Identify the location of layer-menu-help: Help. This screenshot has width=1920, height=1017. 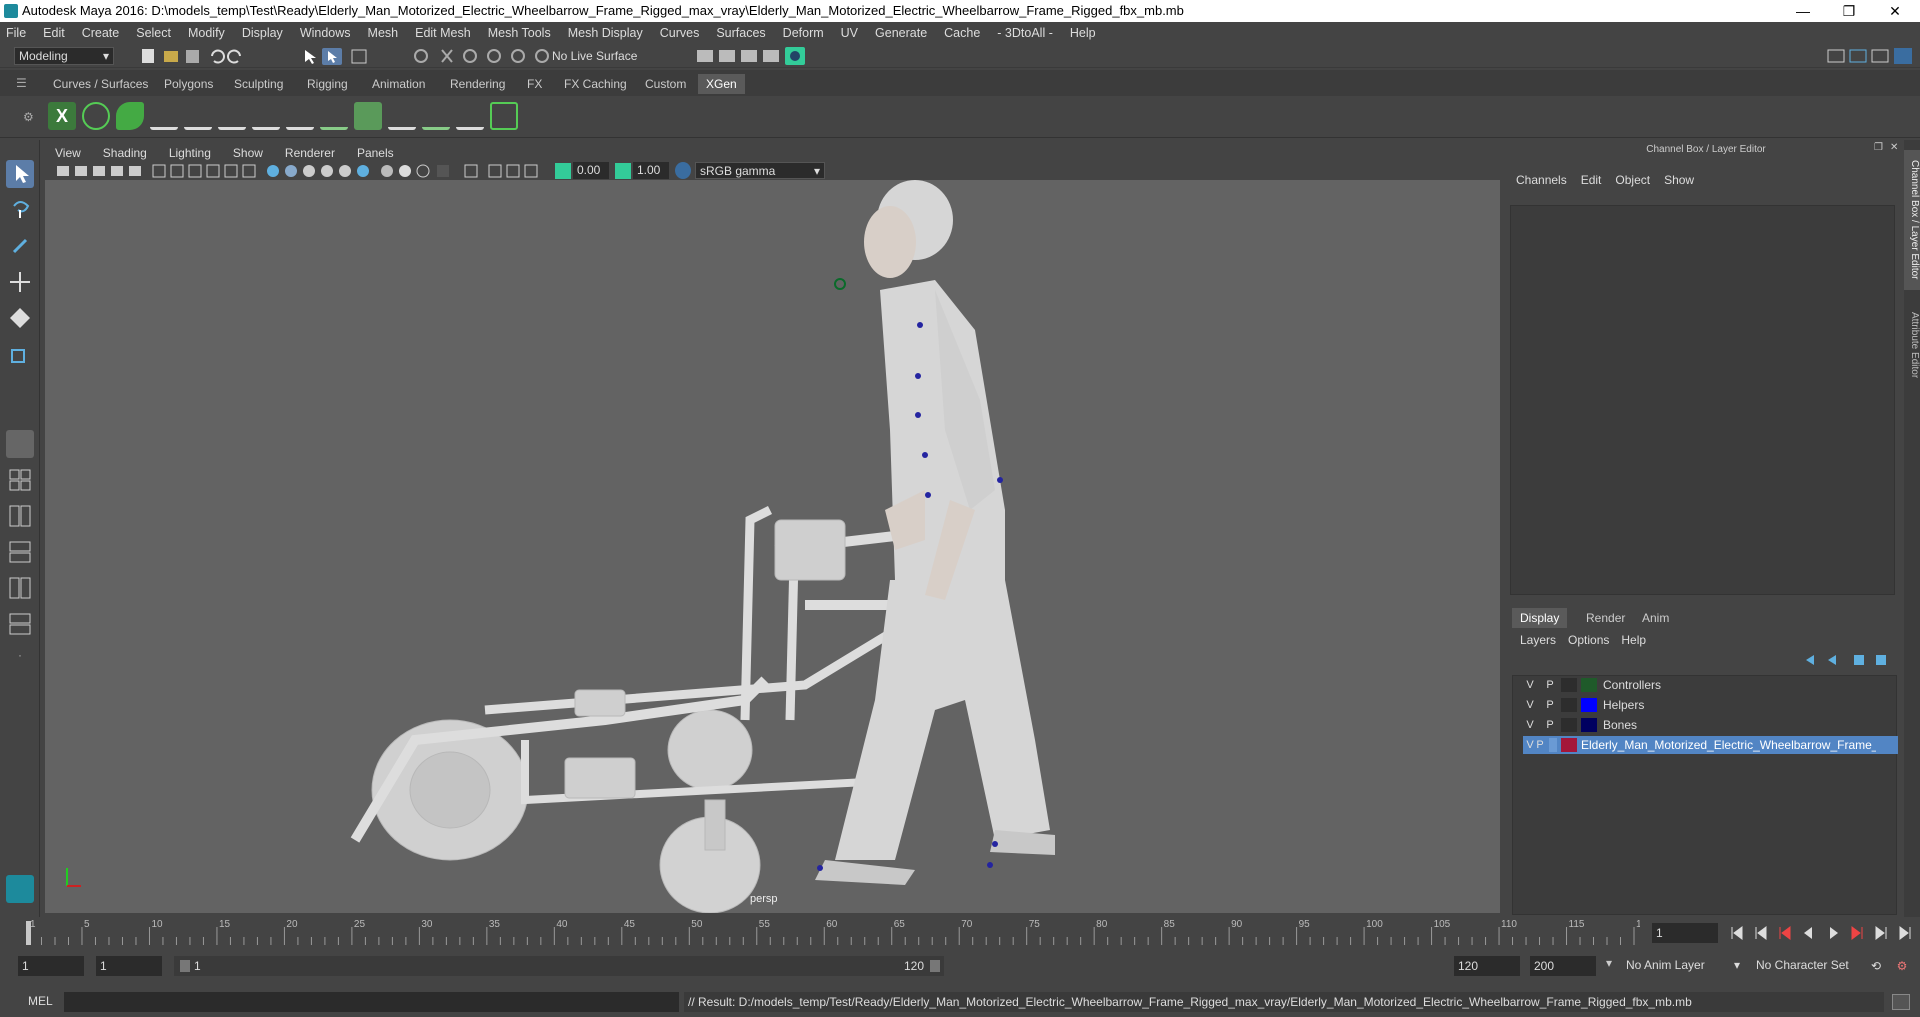
(1633, 640).